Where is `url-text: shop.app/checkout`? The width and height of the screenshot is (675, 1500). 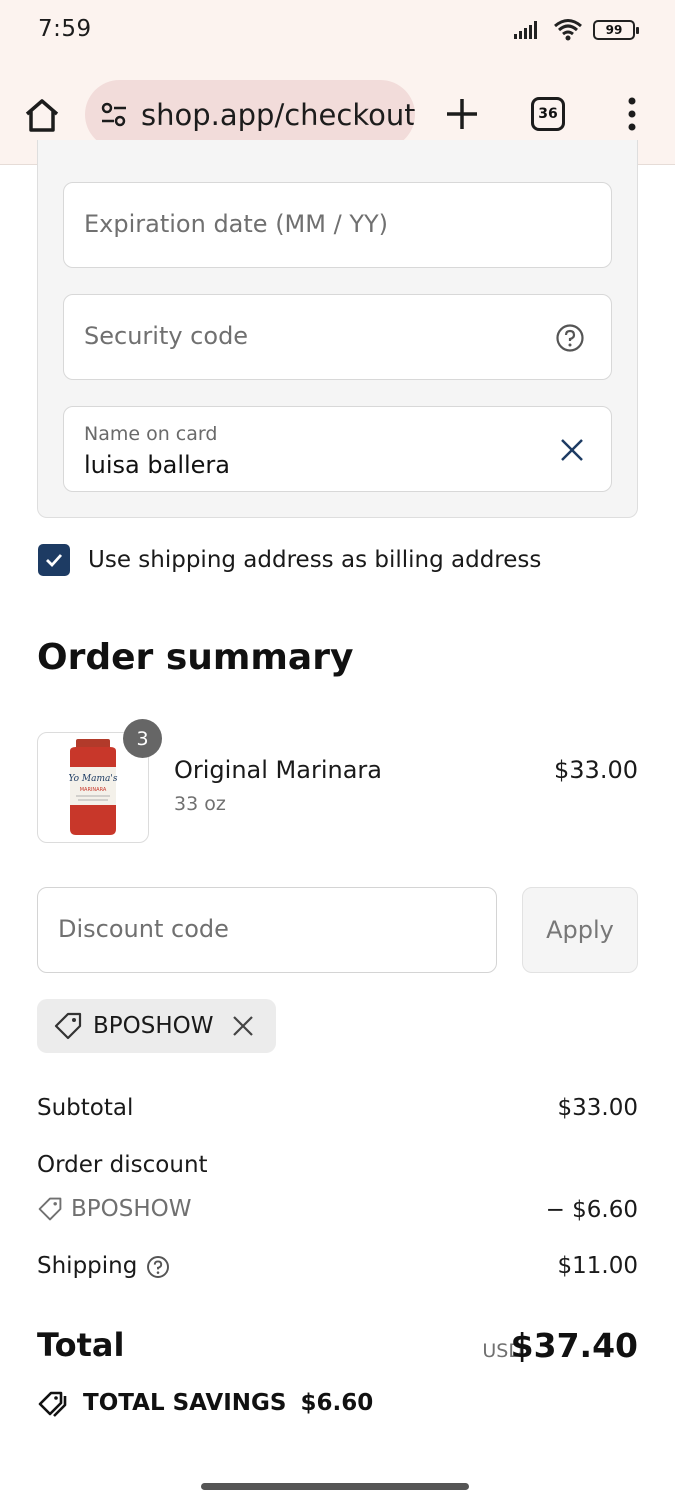
url-text: shop.app/checkout is located at coordinates (278, 114).